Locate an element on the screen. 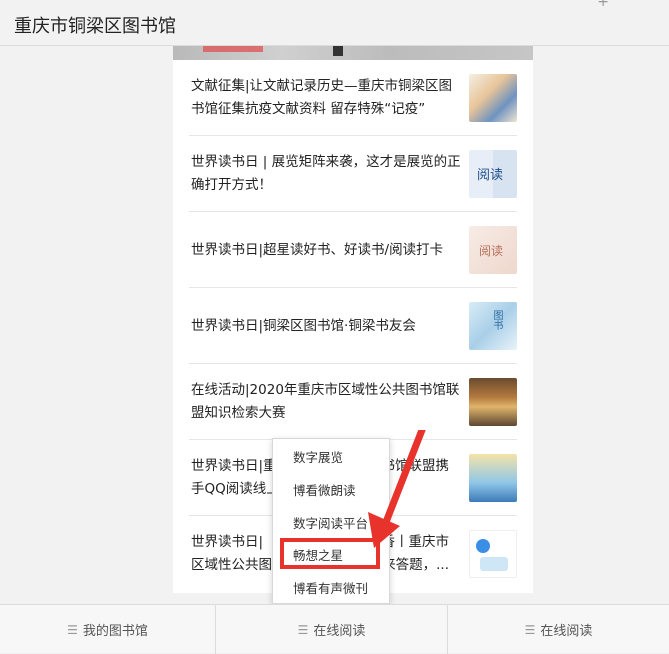 The image size is (669, 654). plus-icon: + is located at coordinates (603, 5).